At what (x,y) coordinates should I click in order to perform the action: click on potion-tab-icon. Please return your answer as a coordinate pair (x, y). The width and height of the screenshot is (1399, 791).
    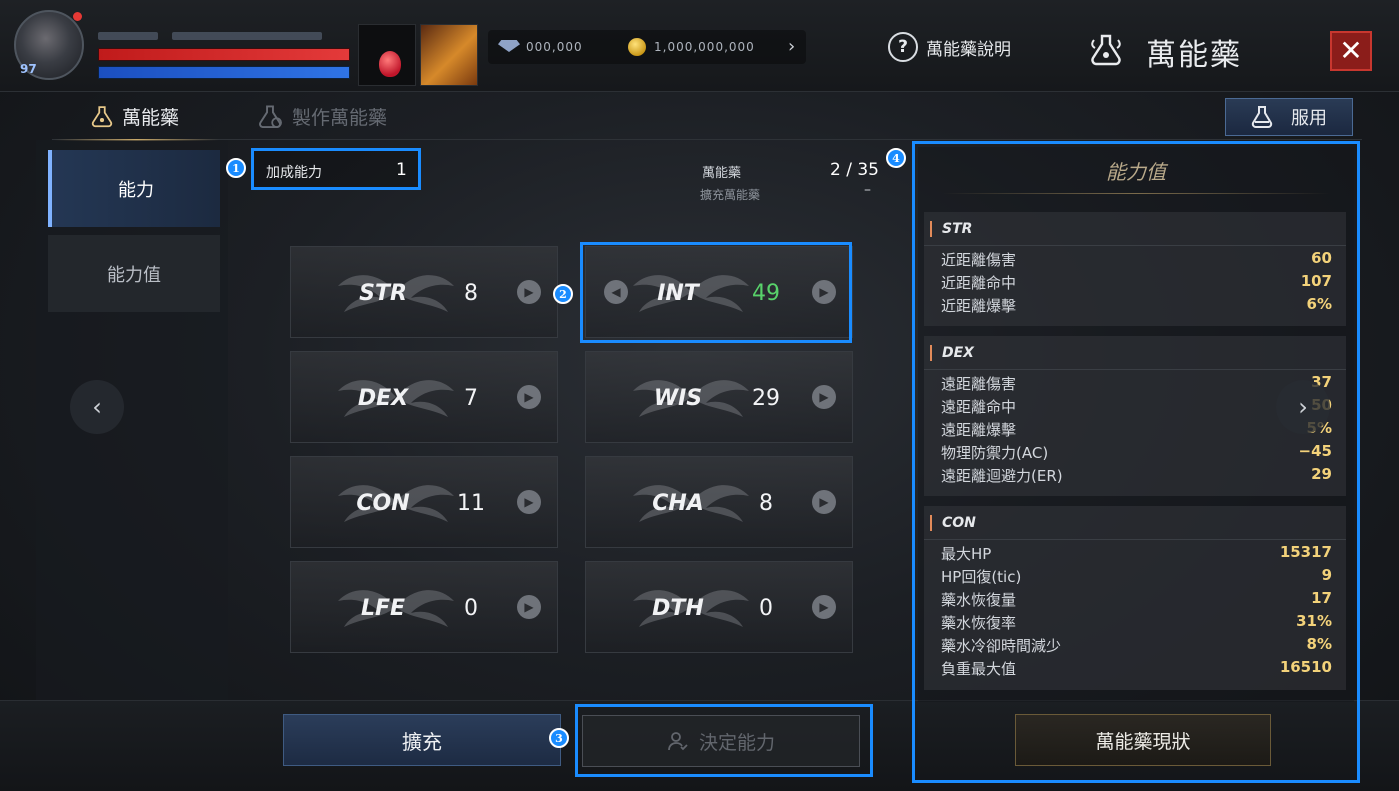
    Looking at the image, I should click on (102, 117).